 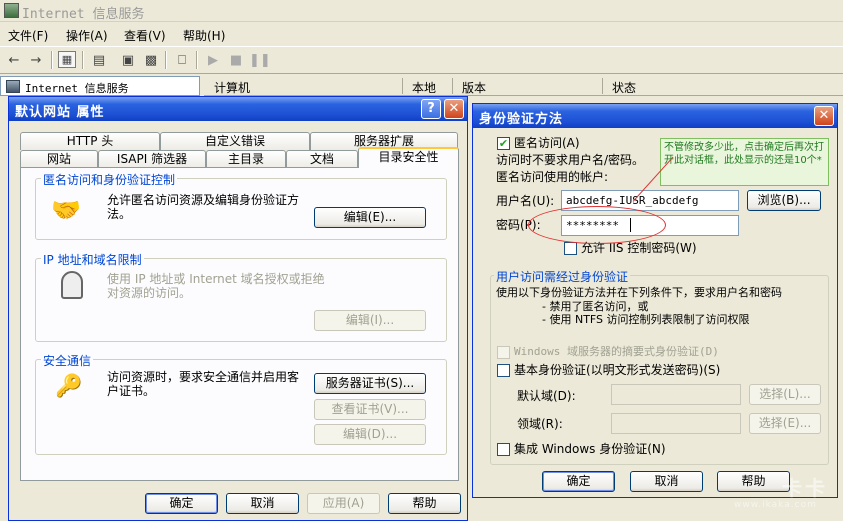 What do you see at coordinates (578, 481) in the screenshot?
I see `auth-ok-button: 确定` at bounding box center [578, 481].